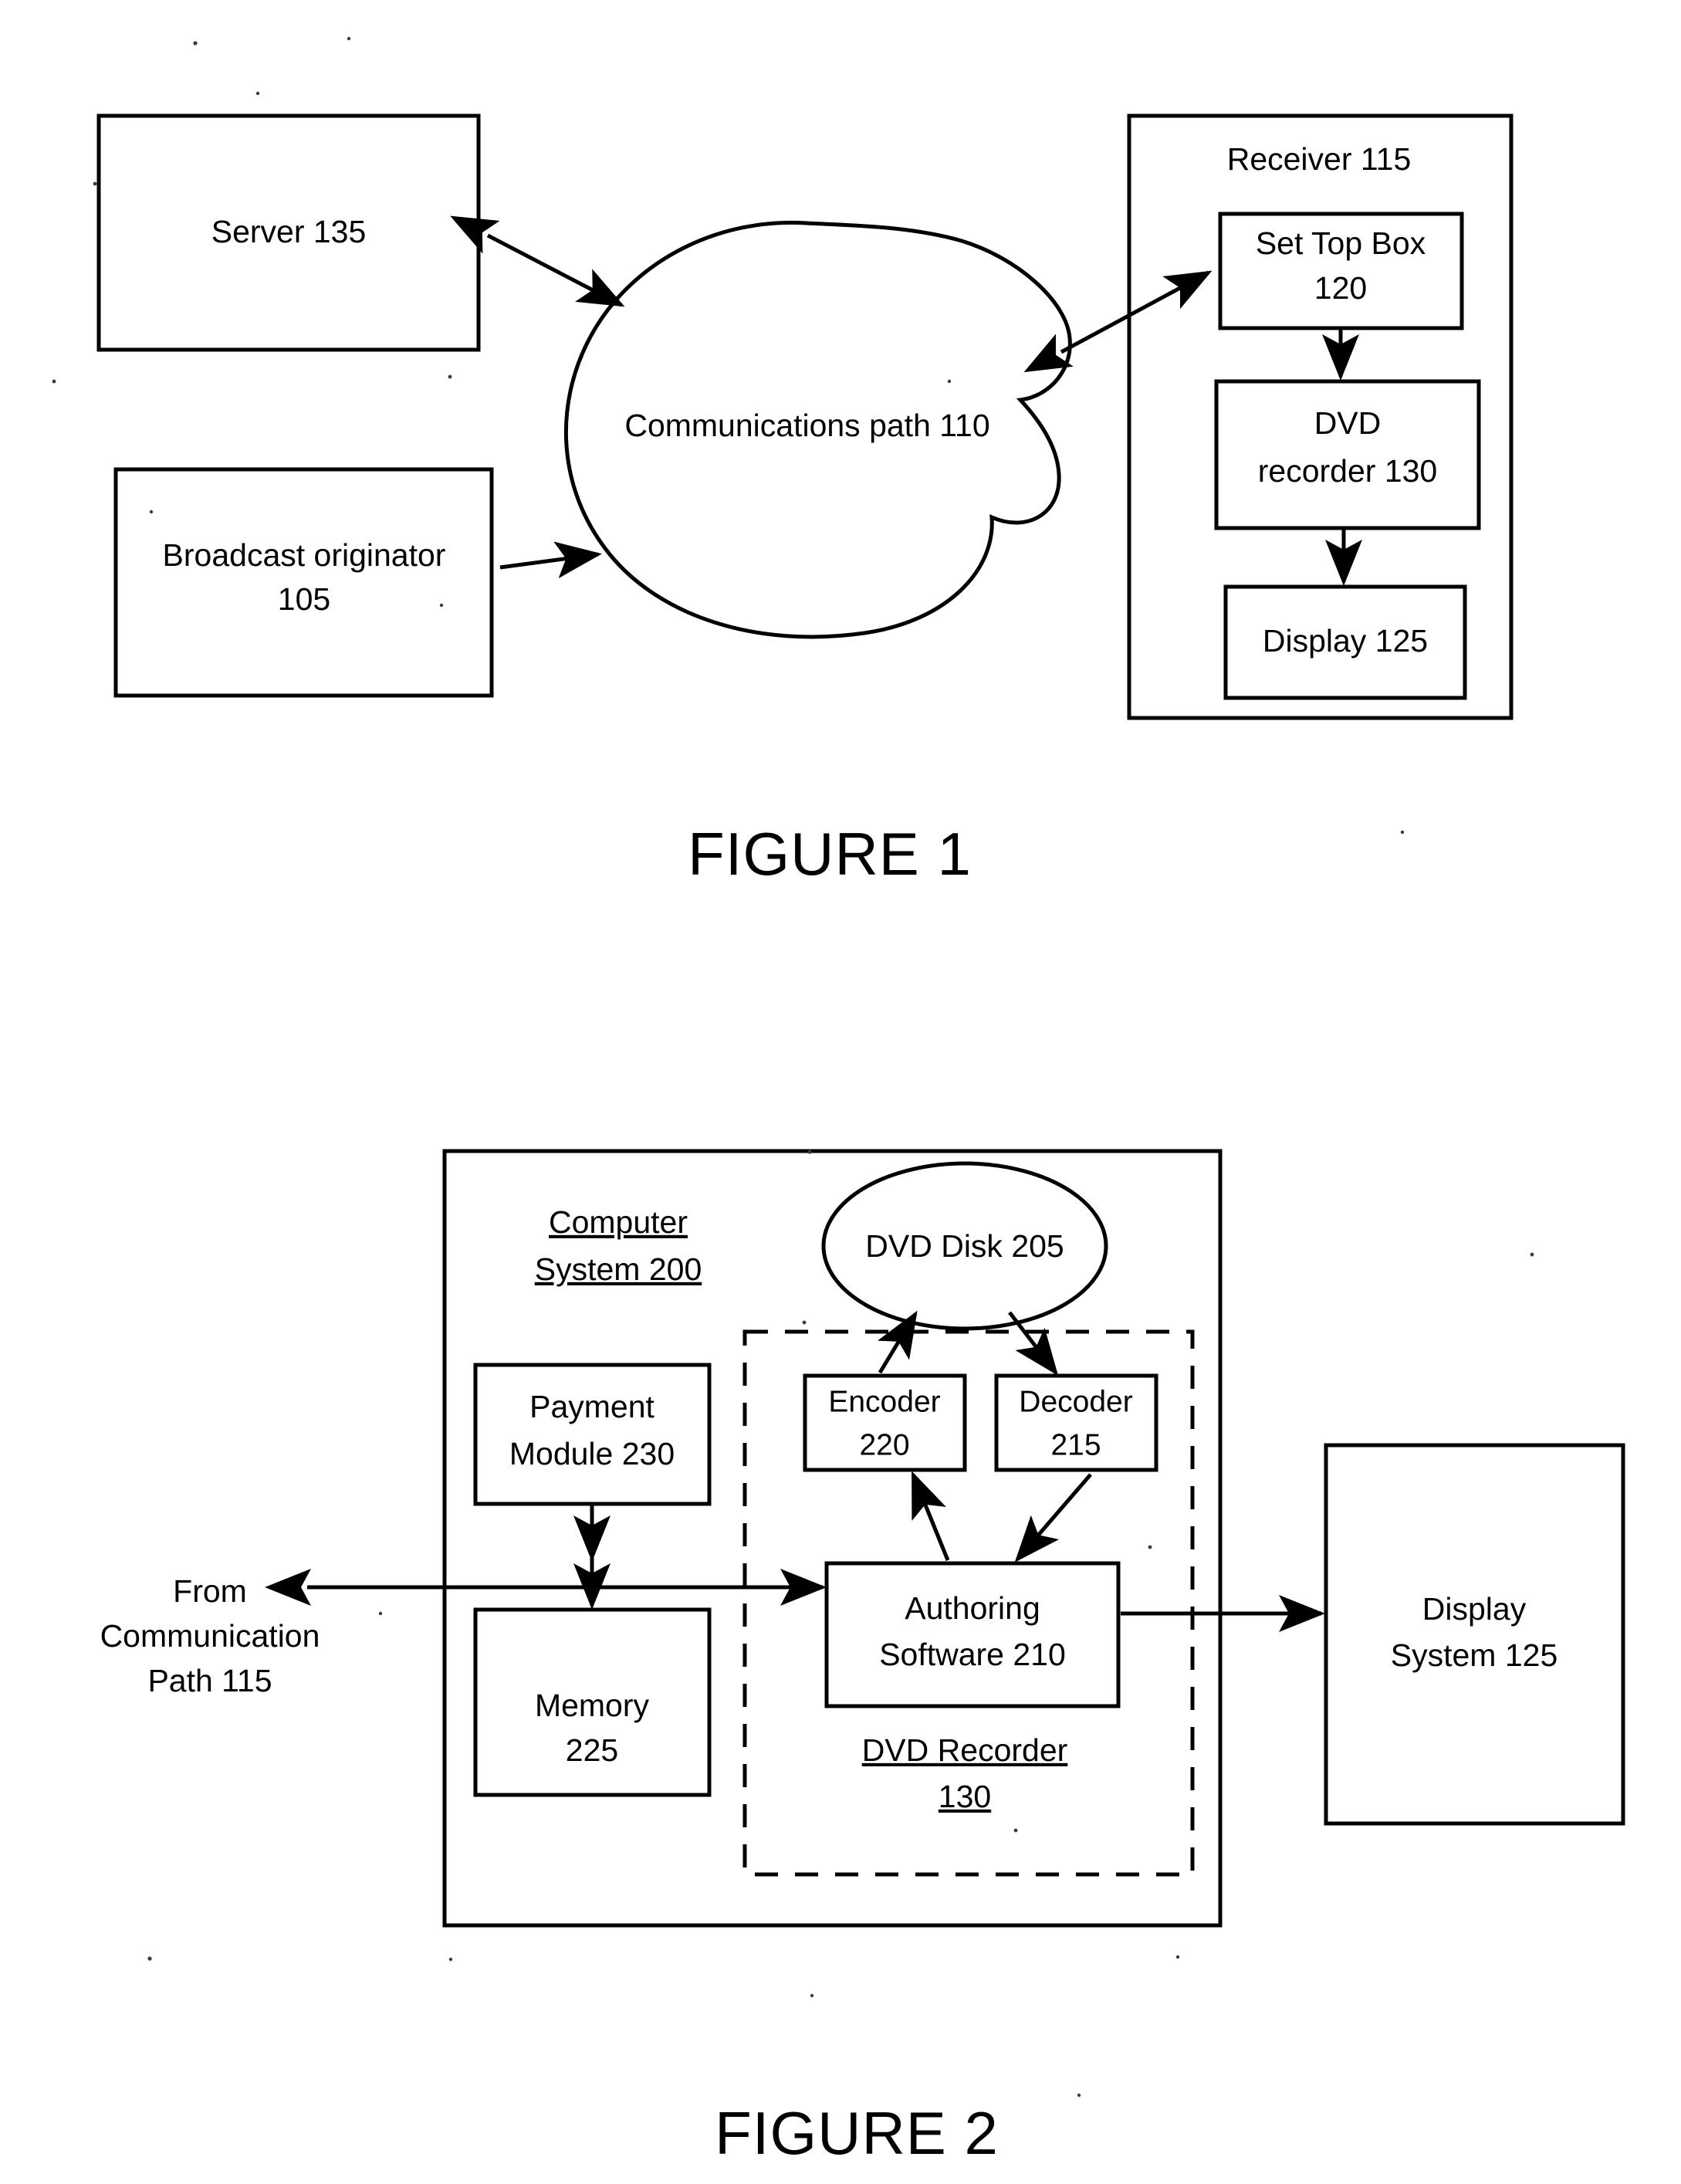 The height and width of the screenshot is (2184, 1681). What do you see at coordinates (972, 1608) in the screenshot?
I see `authoring-software-label-line1: Authoring` at bounding box center [972, 1608].